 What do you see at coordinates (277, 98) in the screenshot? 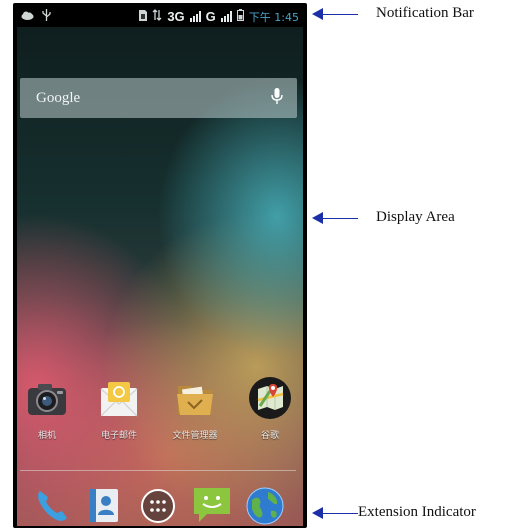
I see `microphone-icon` at bounding box center [277, 98].